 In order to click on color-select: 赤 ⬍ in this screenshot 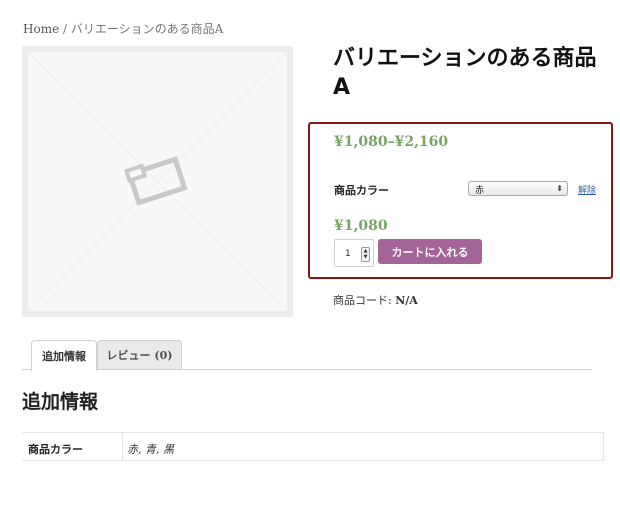, I will do `click(518, 188)`.